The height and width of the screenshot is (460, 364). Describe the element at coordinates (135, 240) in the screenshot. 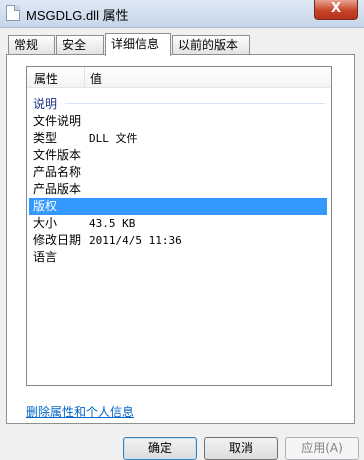

I see `property-value: 2011/4/5 11:36` at that location.